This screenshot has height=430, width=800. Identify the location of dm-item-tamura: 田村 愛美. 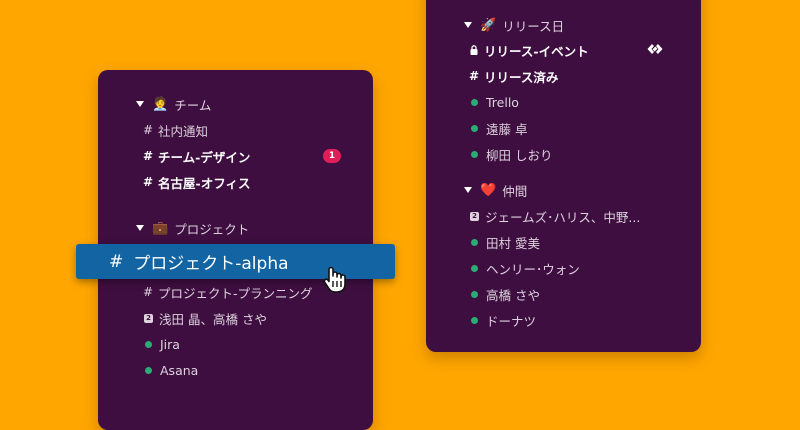
(563, 242).